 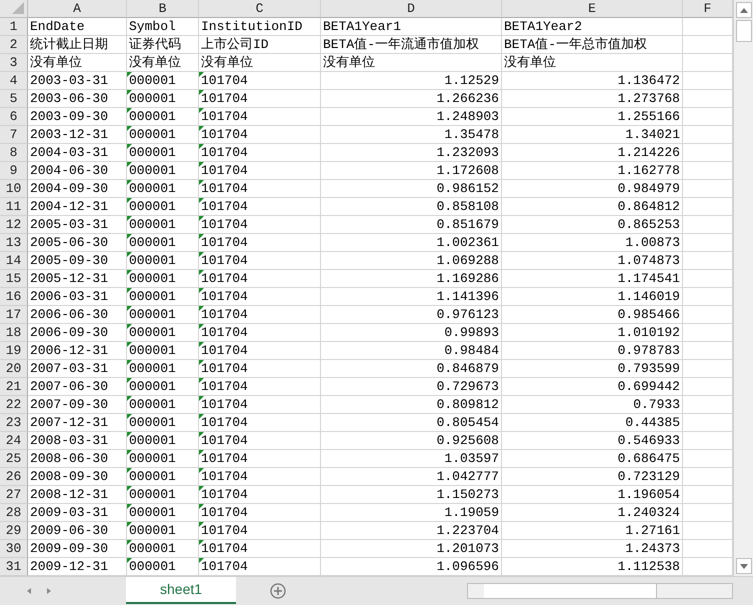 What do you see at coordinates (77, 477) in the screenshot?
I see `table-cell: 2008-09-30` at bounding box center [77, 477].